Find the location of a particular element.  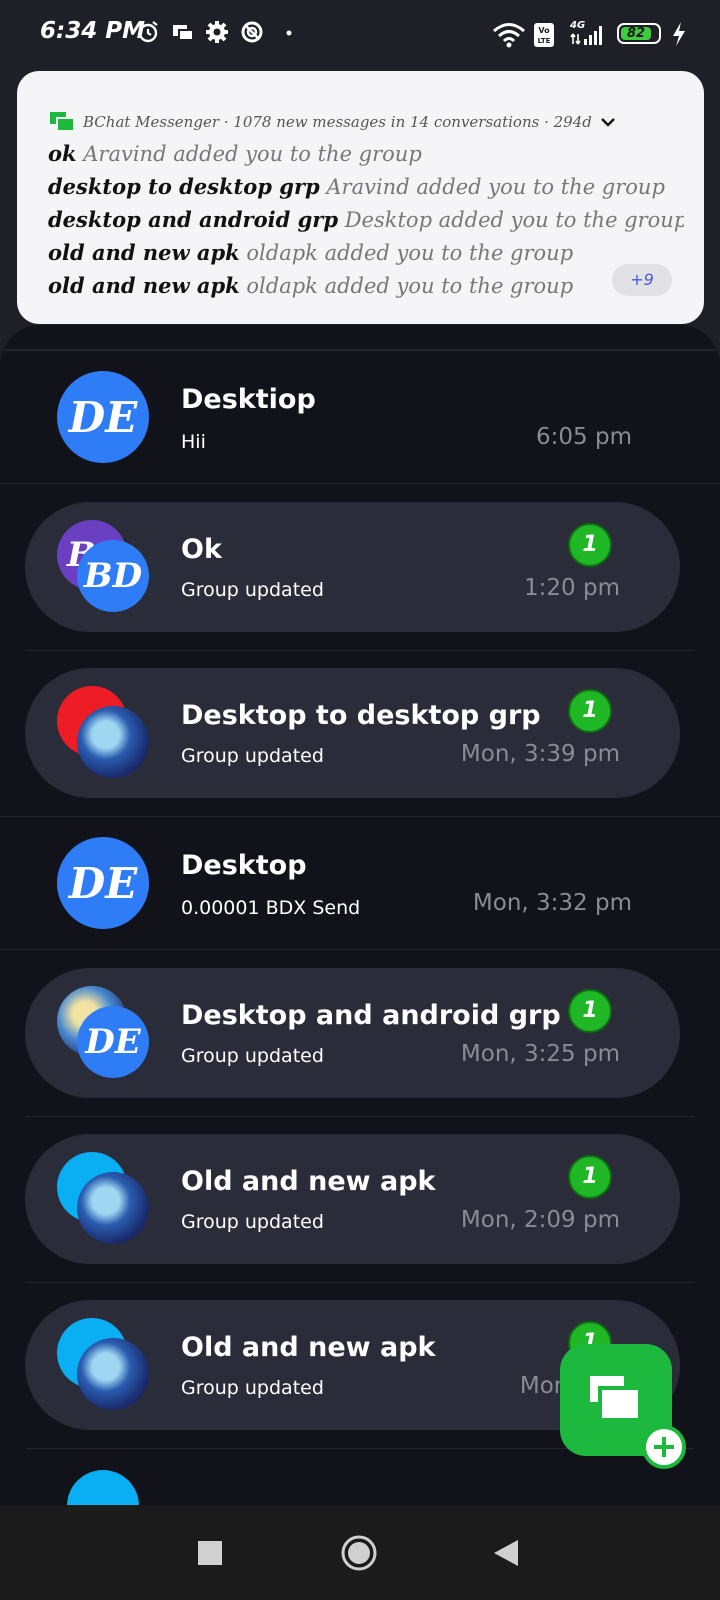

status-bar: 6:34 PM Vo LTE 4G 82 is located at coordinates (360, 34).